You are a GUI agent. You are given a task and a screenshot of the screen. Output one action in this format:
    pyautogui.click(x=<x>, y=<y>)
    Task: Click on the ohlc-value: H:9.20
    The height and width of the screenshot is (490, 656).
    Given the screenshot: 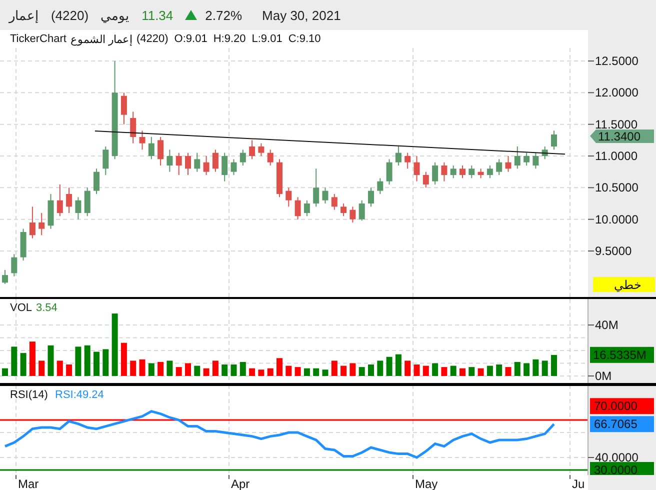 What is the action you would take?
    pyautogui.click(x=229, y=39)
    